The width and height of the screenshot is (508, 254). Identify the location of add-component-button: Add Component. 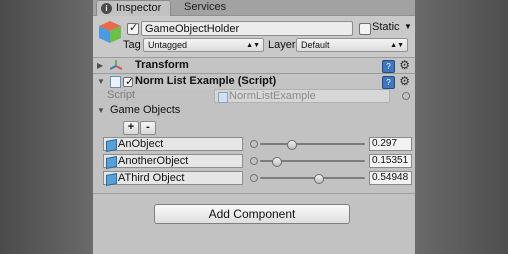
(252, 214).